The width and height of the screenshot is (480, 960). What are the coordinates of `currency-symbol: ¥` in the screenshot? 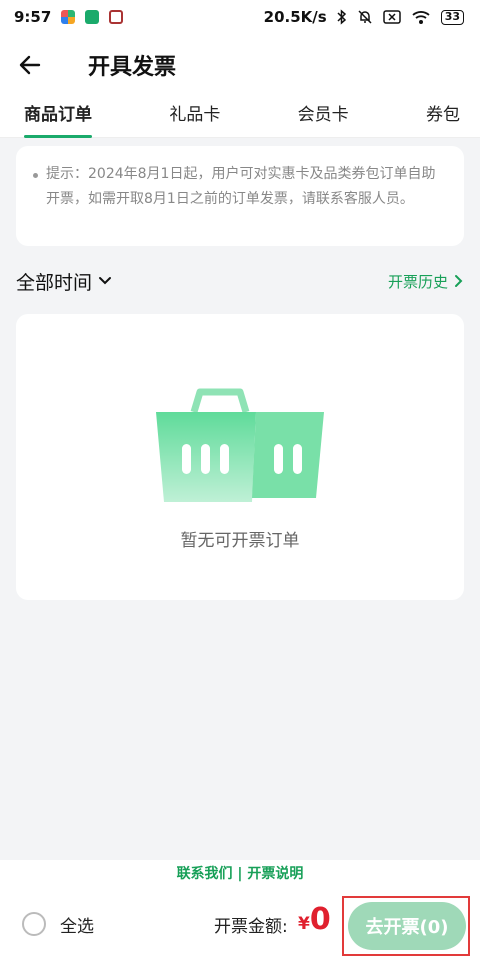 It's located at (304, 924).